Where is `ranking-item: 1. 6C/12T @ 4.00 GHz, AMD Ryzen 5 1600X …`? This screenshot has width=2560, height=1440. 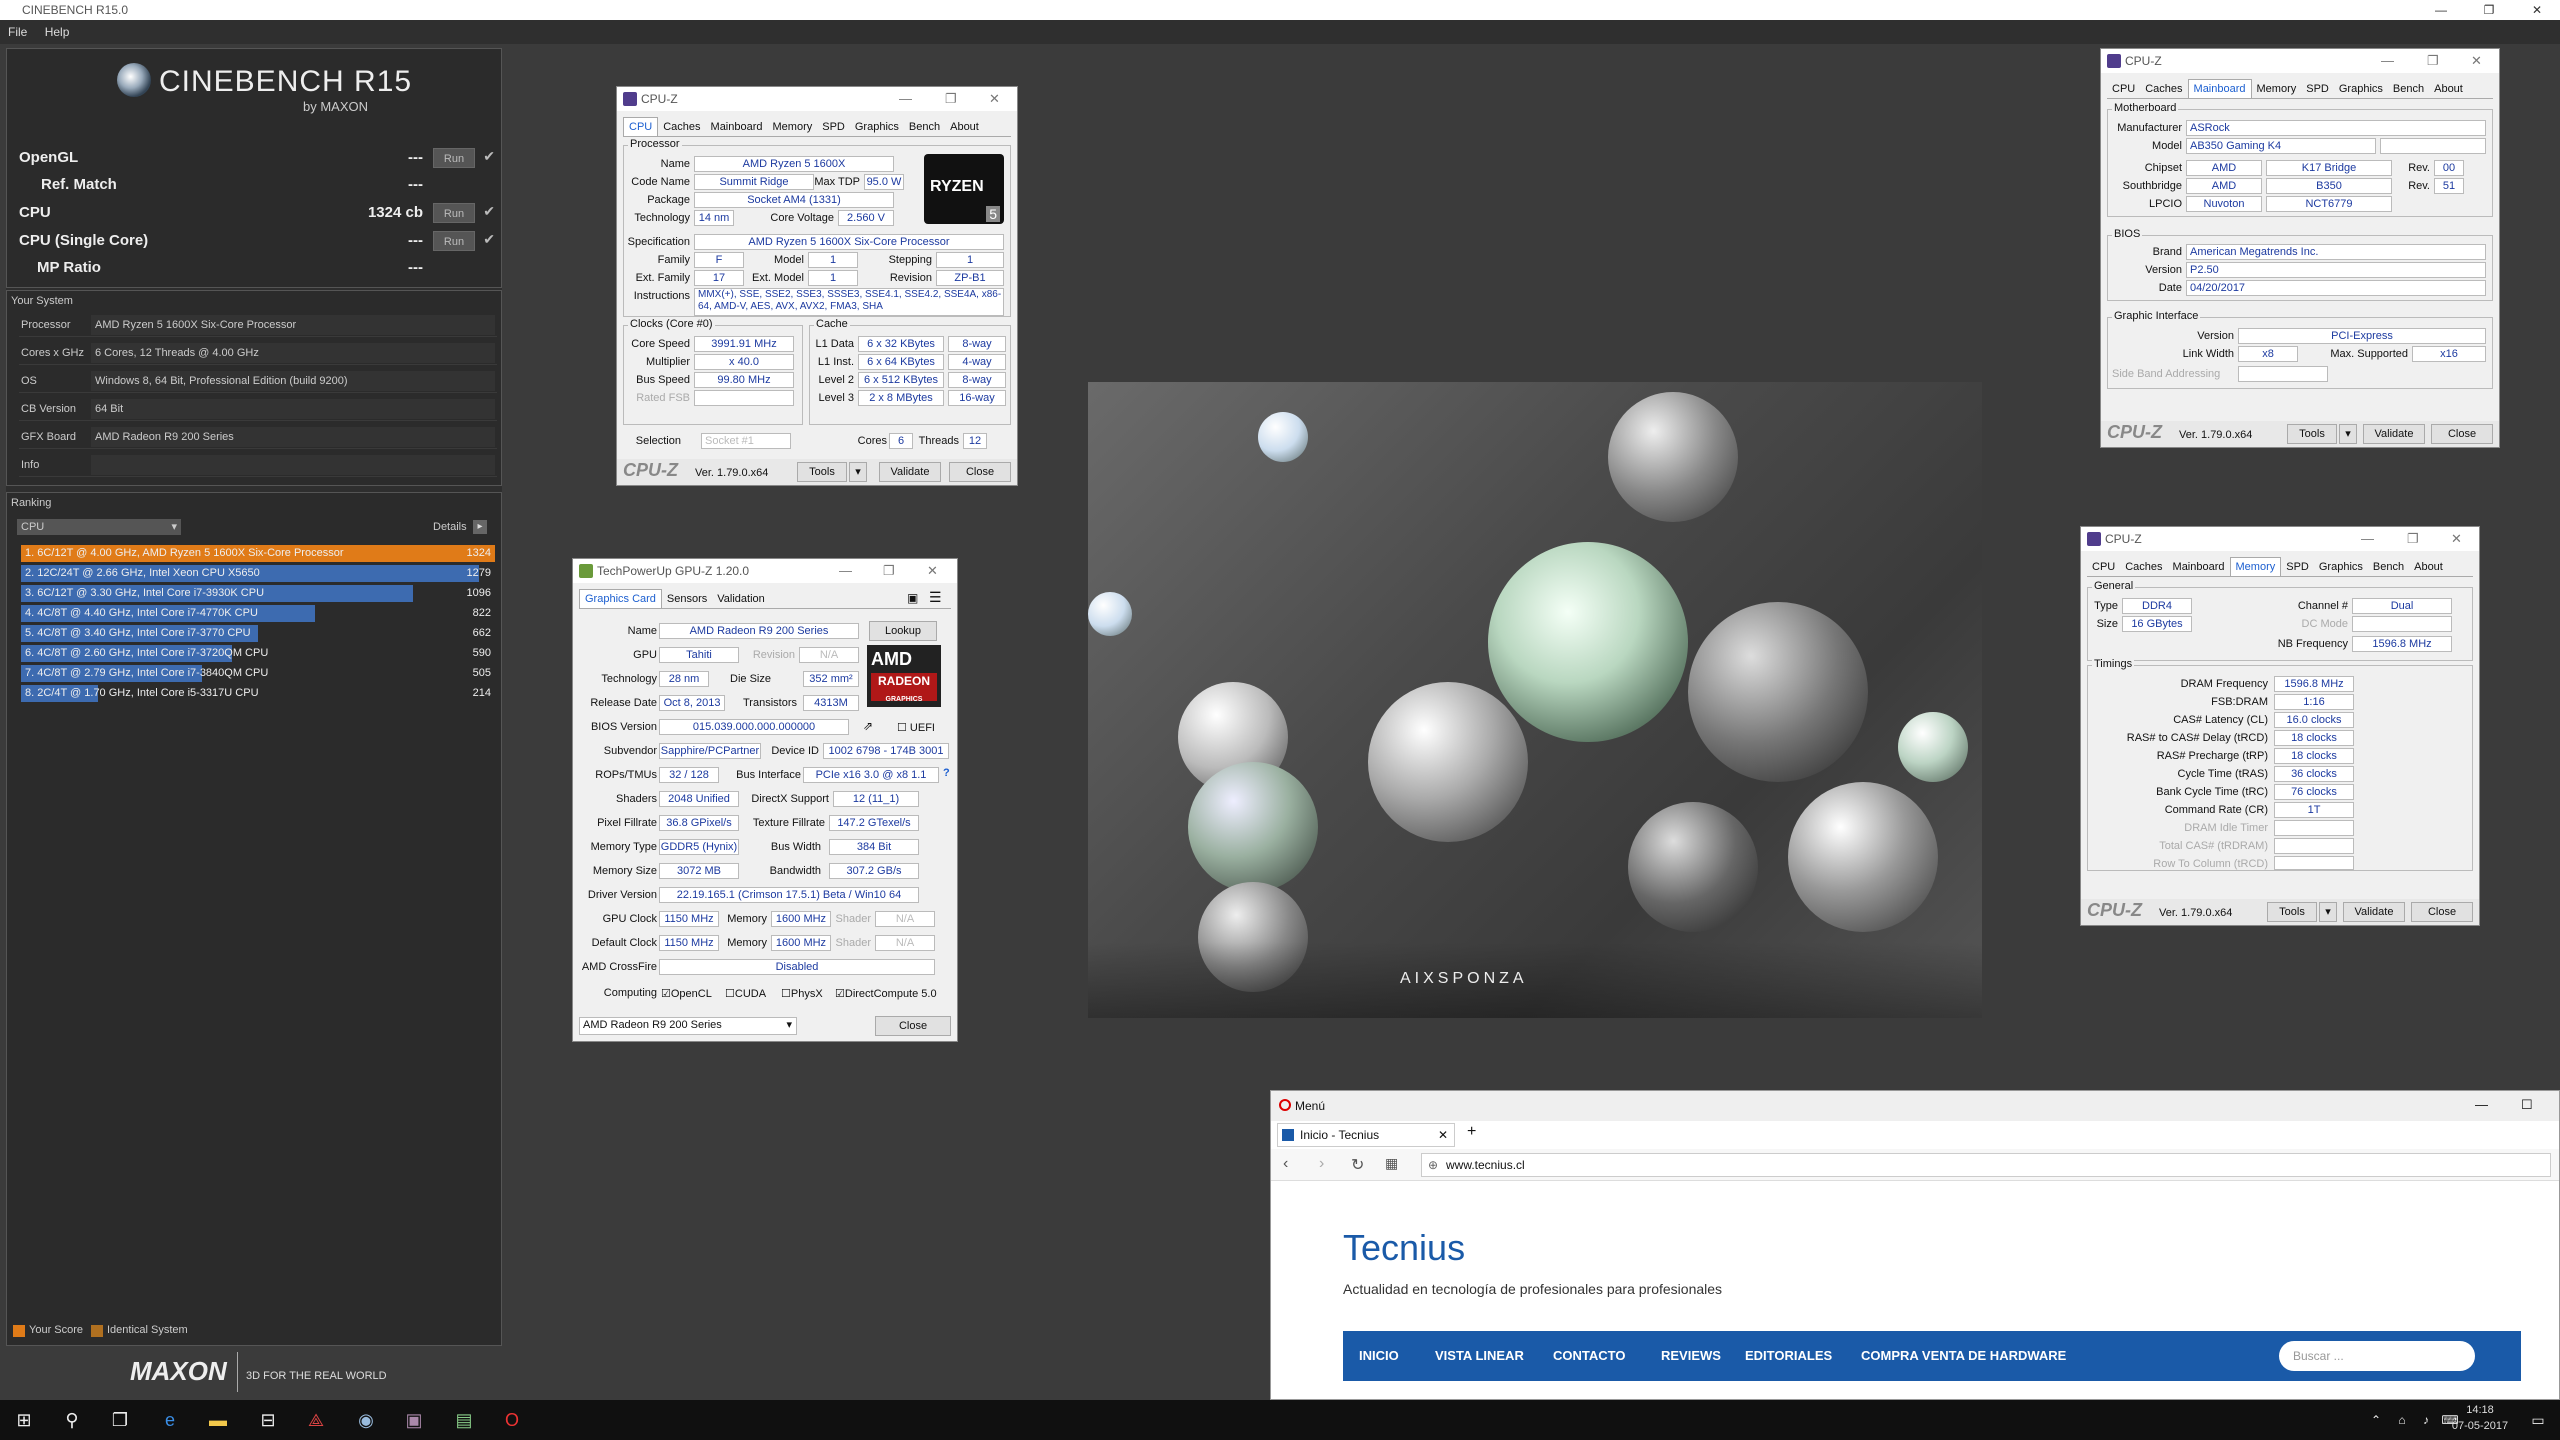
ranking-item: 1. 6C/12T @ 4.00 GHz, AMD Ryzen 5 1600X … is located at coordinates (258, 553).